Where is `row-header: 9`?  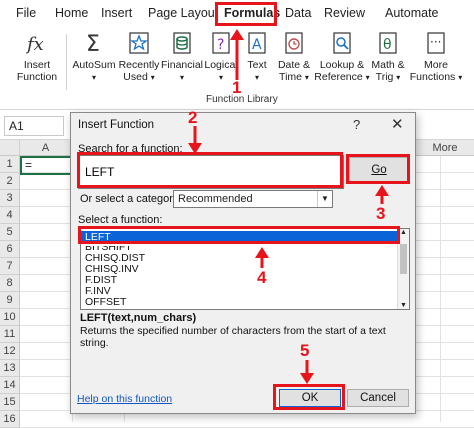
row-header: 9 is located at coordinates (10, 300).